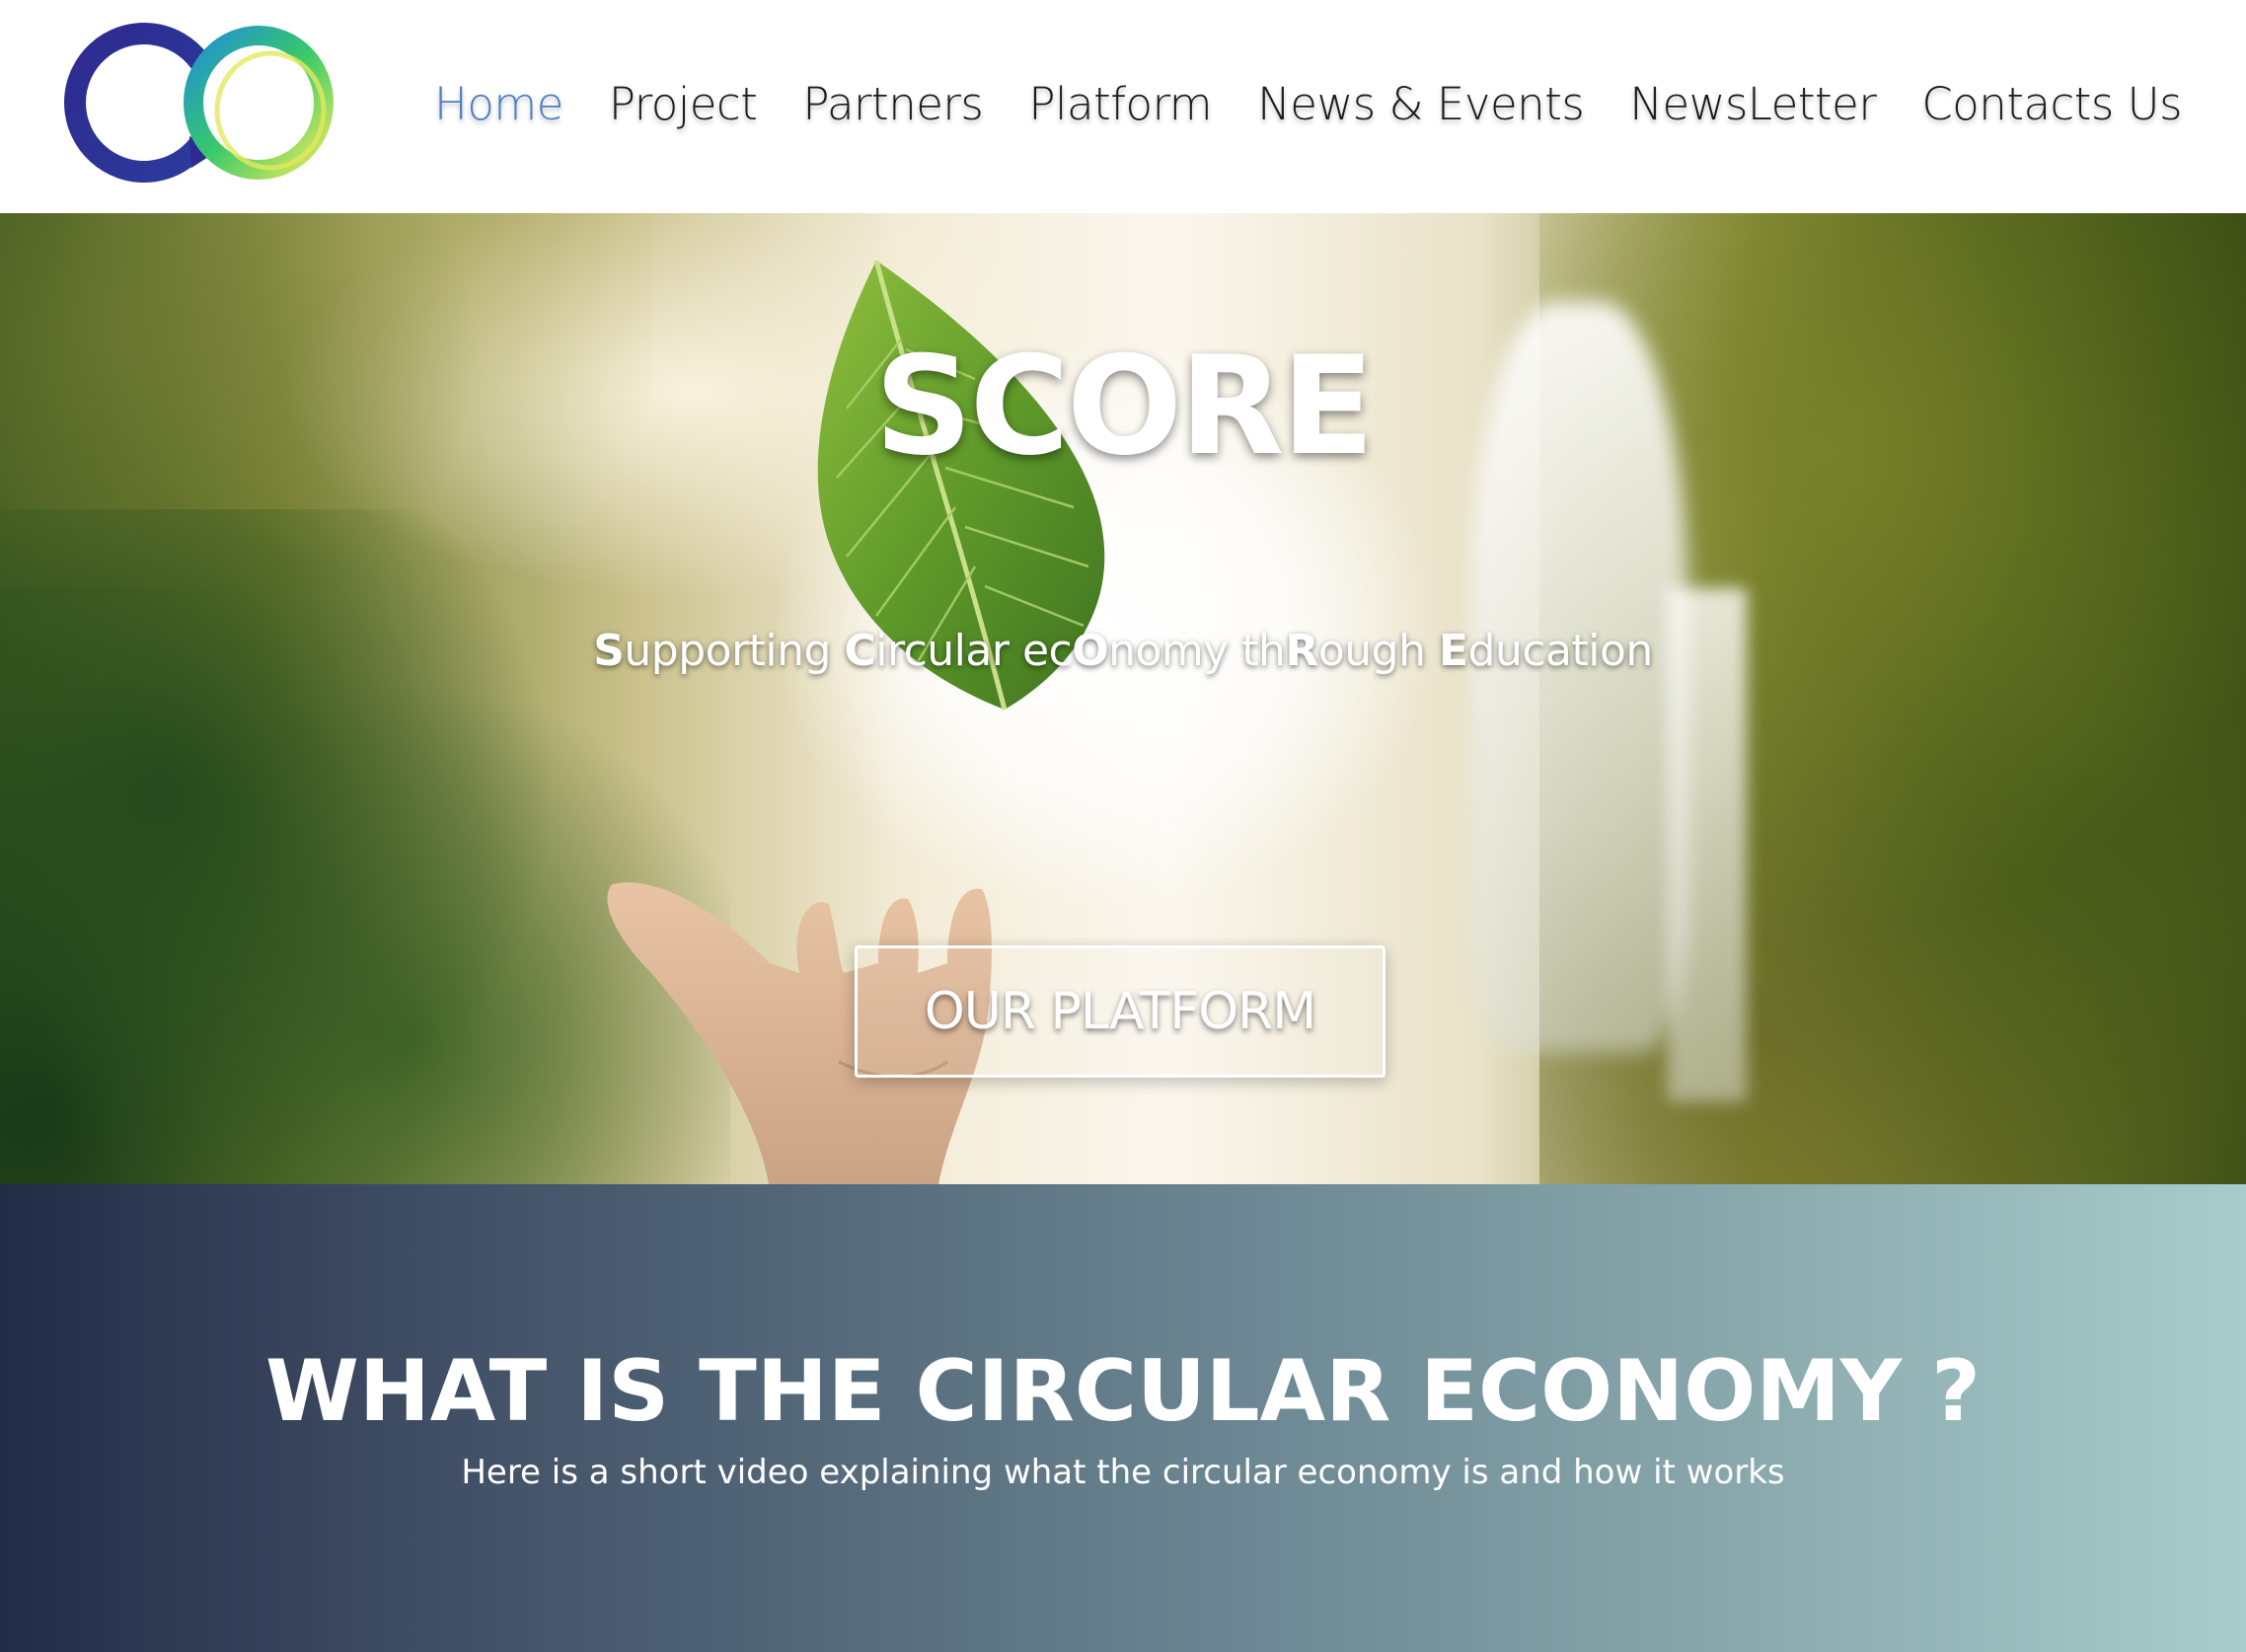  What do you see at coordinates (1120, 104) in the screenshot?
I see `nav-platform: Platform` at bounding box center [1120, 104].